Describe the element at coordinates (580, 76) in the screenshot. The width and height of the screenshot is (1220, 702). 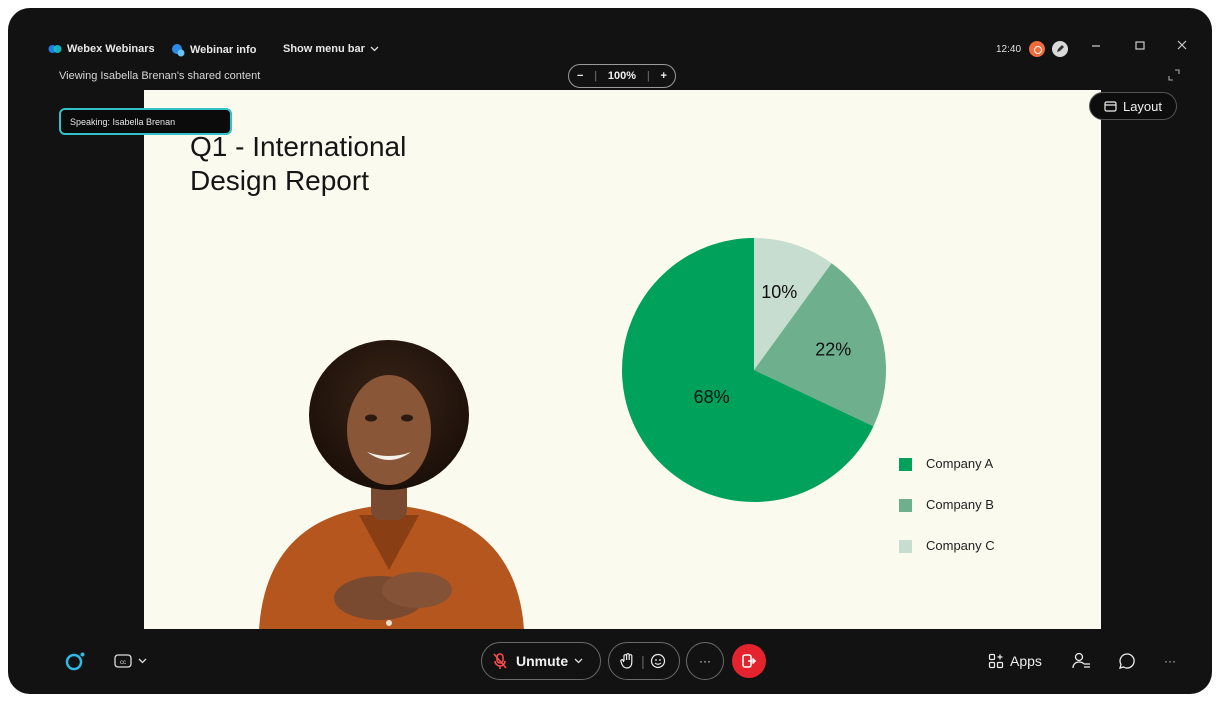
I see `zoom-out-button: −` at that location.